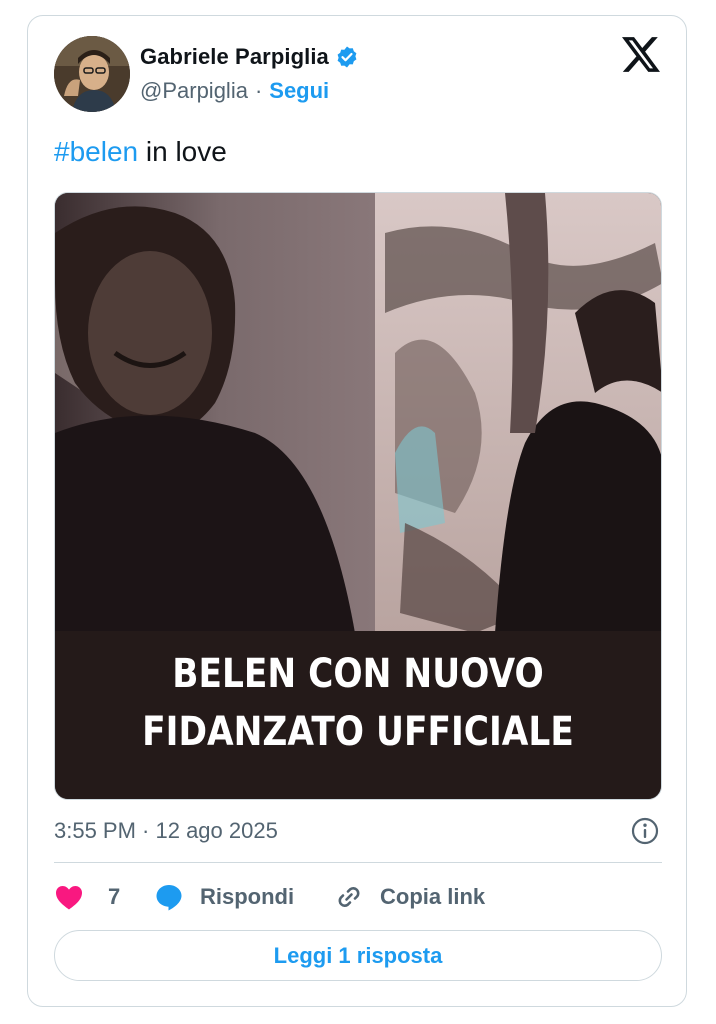 This screenshot has width=716, height=1024. I want to click on divider, so click(358, 862).